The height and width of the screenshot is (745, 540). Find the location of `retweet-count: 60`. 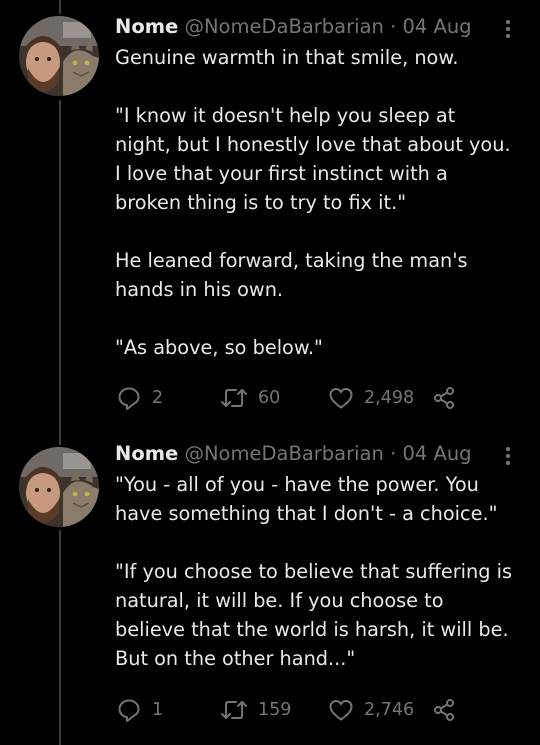

retweet-count: 60 is located at coordinates (269, 398).